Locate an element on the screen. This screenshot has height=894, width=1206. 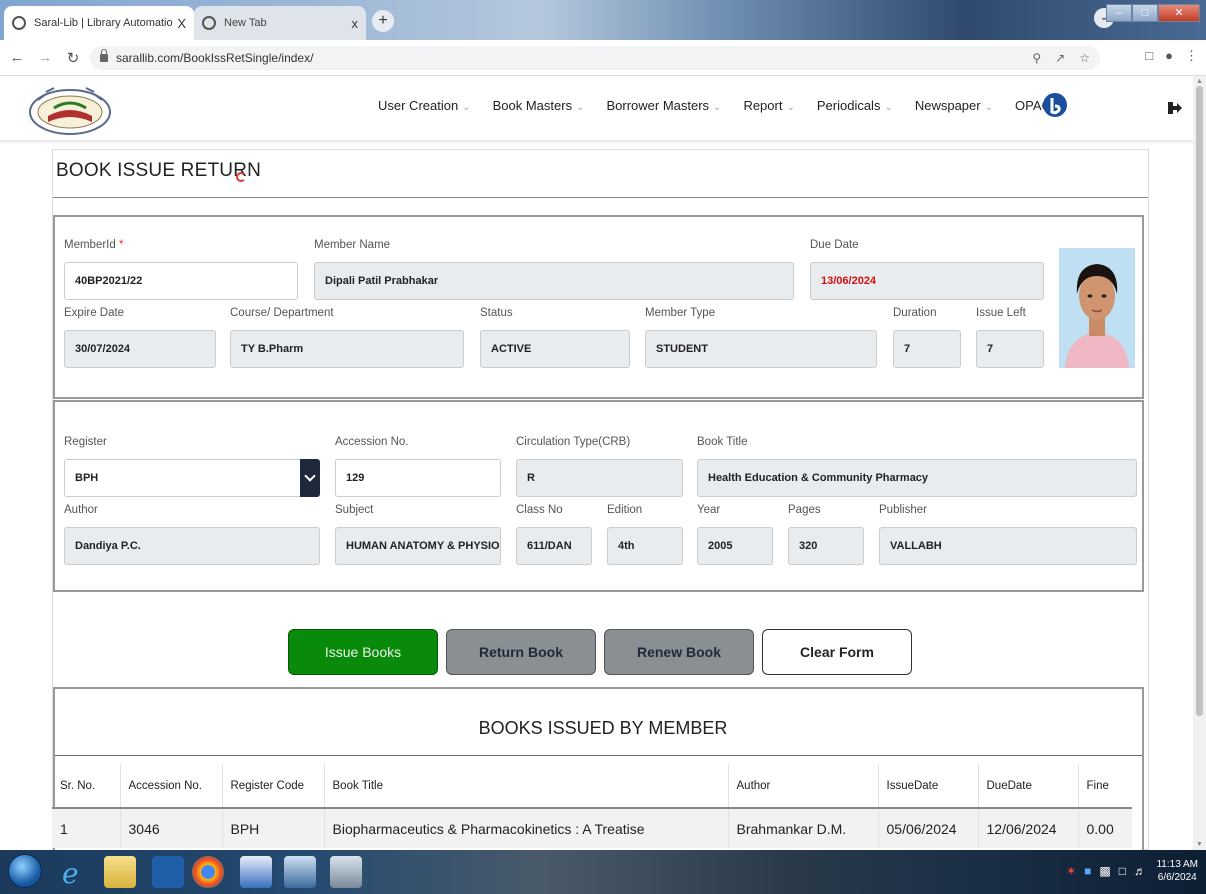
window-close-icon: ✕ is located at coordinates (1179, 13).